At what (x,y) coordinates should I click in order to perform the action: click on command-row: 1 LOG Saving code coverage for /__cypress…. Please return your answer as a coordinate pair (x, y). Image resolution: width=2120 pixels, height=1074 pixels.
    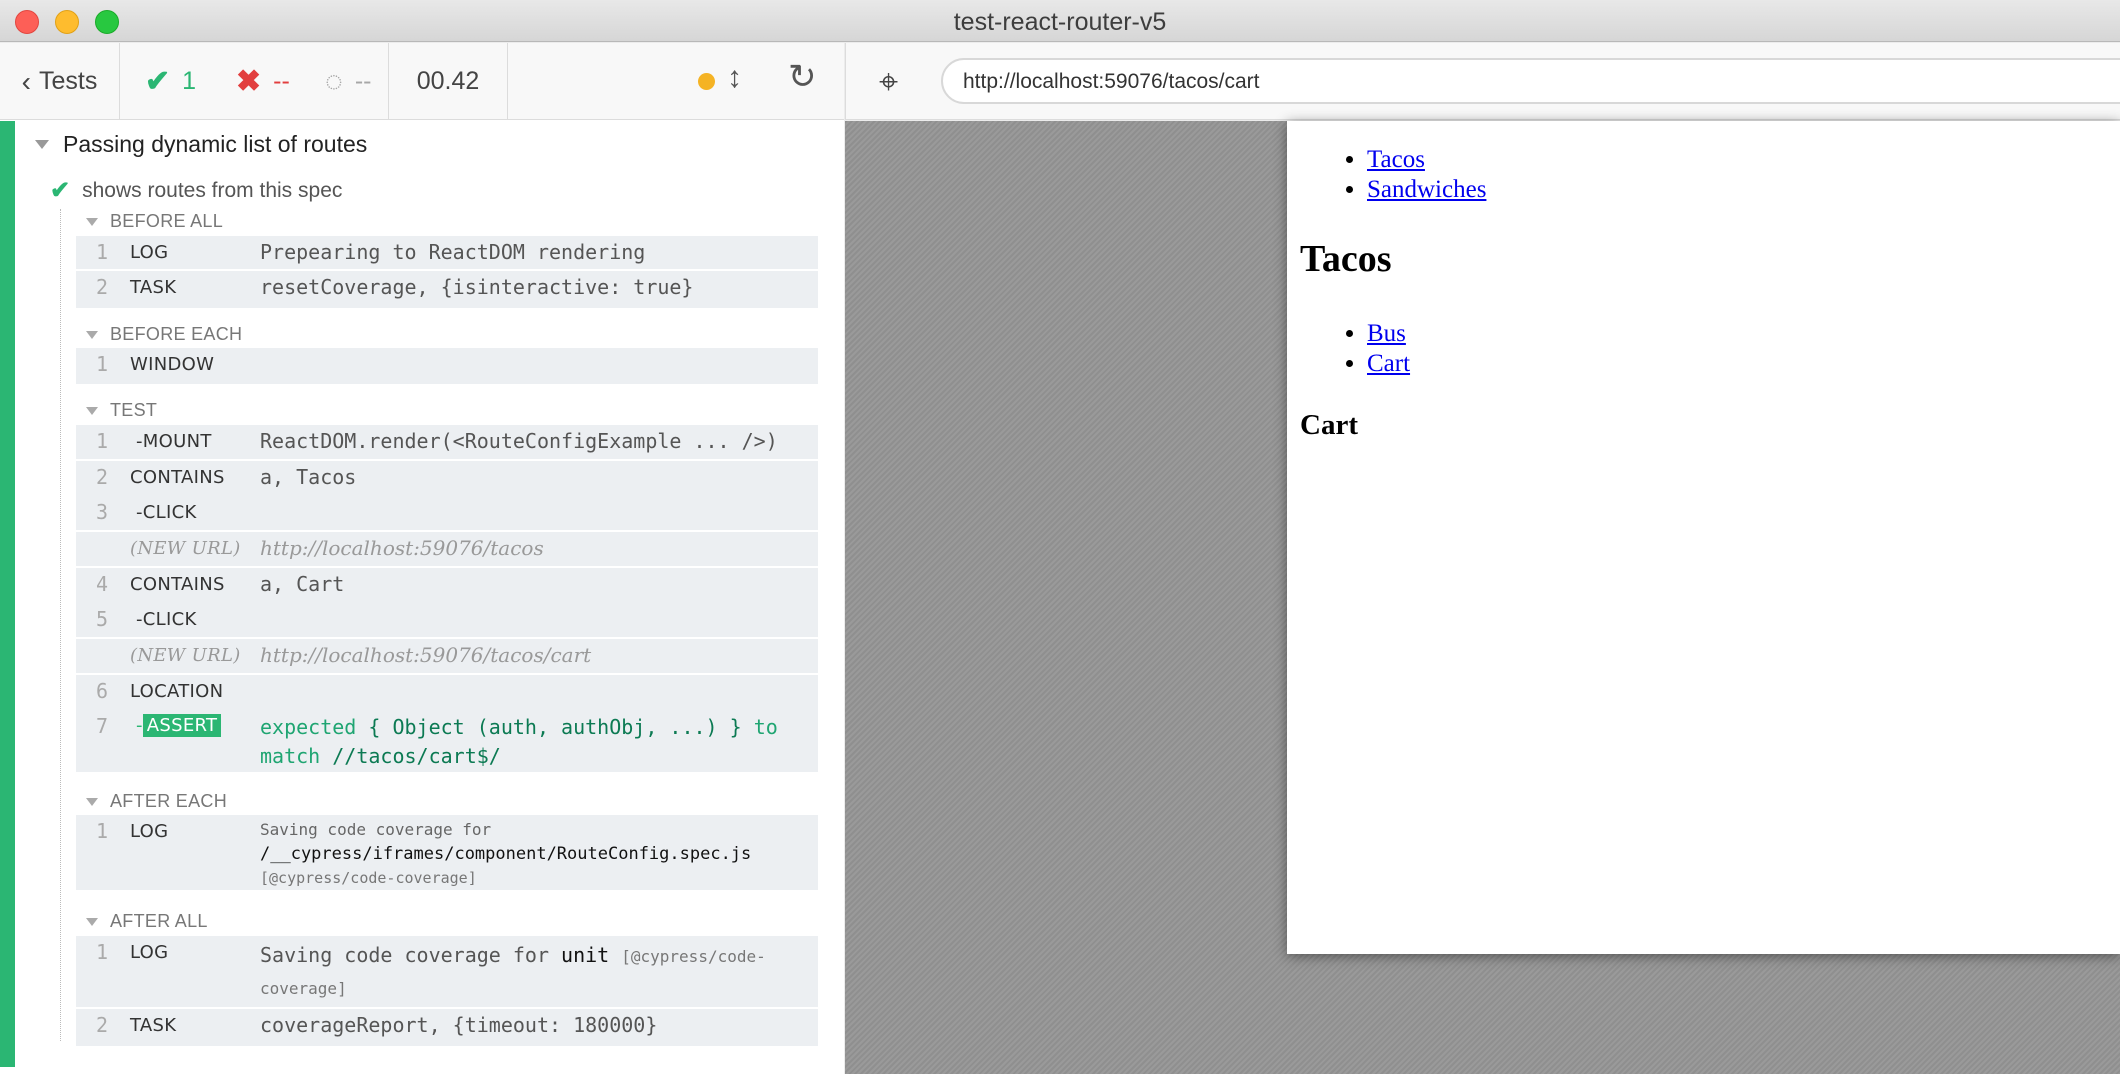
    Looking at the image, I should click on (447, 852).